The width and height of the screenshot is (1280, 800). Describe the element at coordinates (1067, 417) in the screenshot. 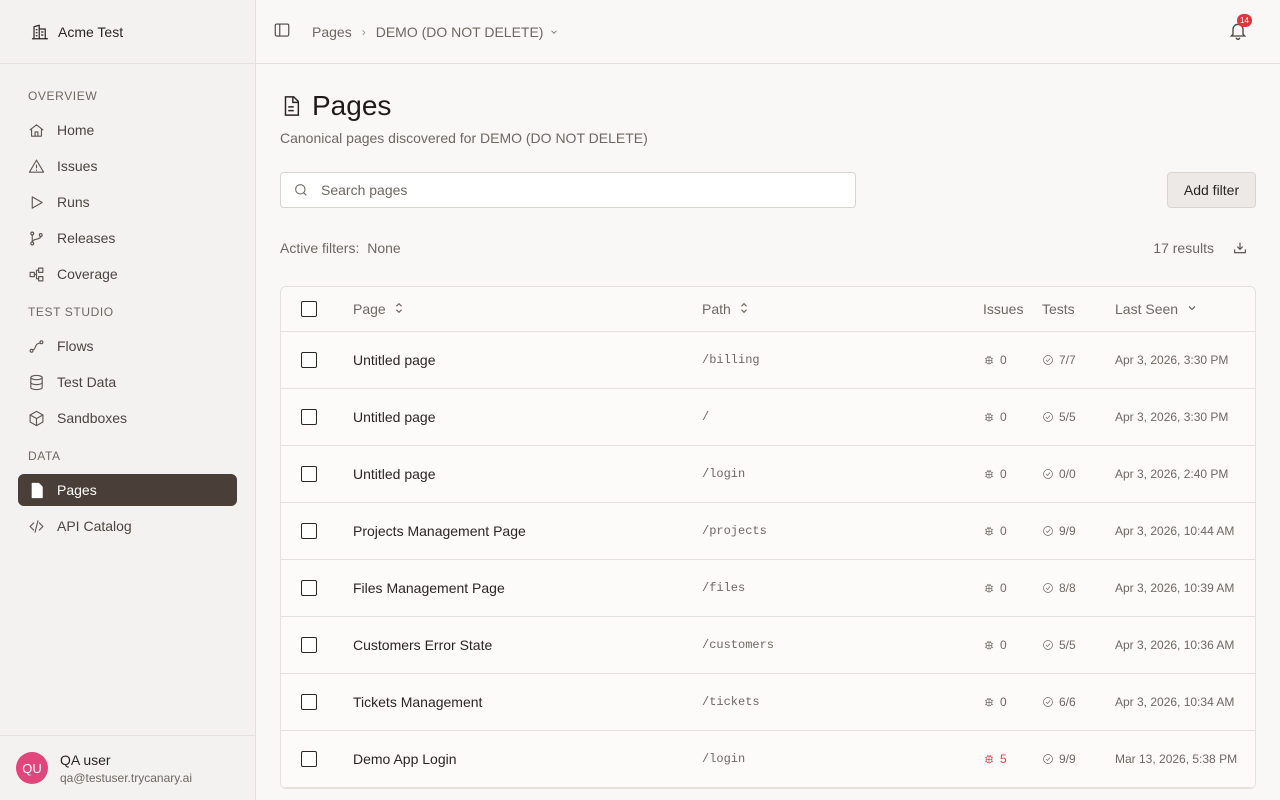

I see `tests-value: 5/5` at that location.